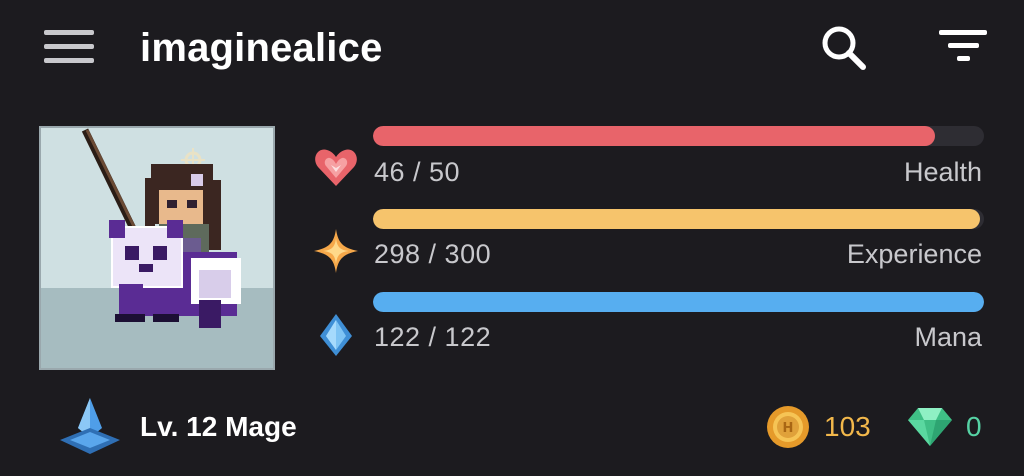 Image resolution: width=1024 pixels, height=476 pixels. I want to click on avatar, so click(157, 248).